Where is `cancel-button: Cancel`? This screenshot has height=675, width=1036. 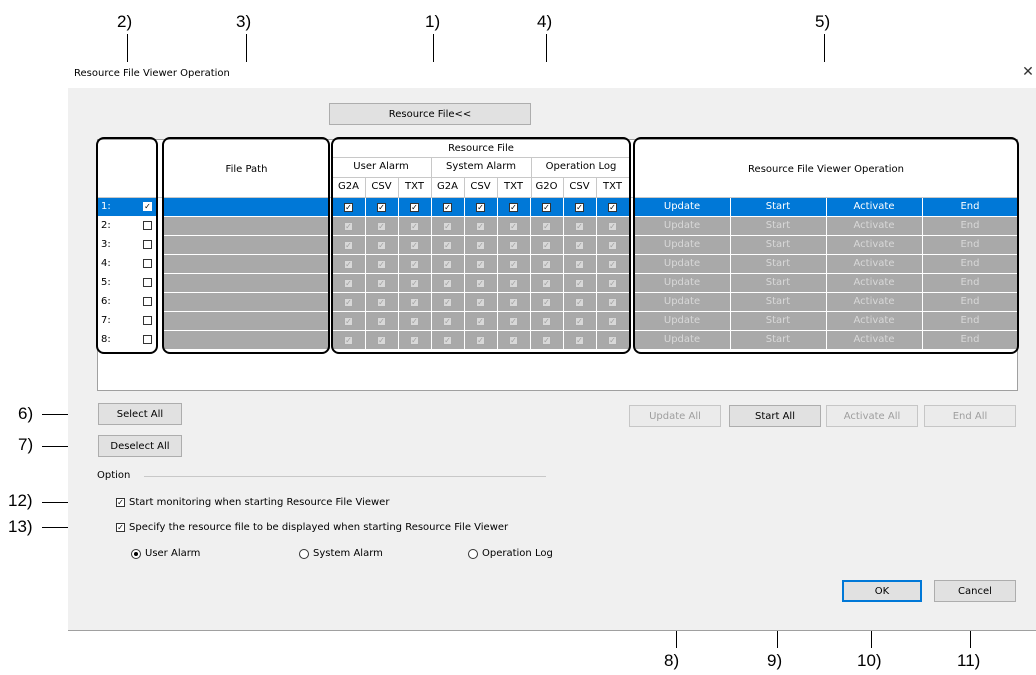 cancel-button: Cancel is located at coordinates (975, 591).